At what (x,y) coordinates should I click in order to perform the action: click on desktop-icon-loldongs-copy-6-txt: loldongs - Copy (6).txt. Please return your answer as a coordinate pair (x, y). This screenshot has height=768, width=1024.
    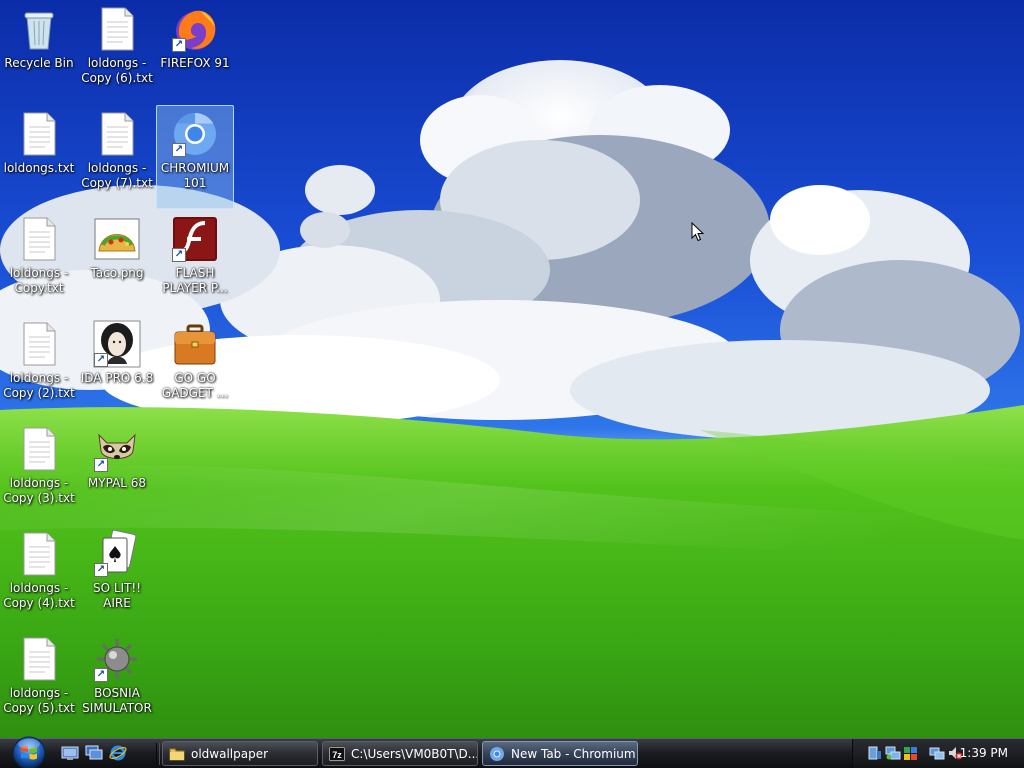
    Looking at the image, I should click on (117, 52).